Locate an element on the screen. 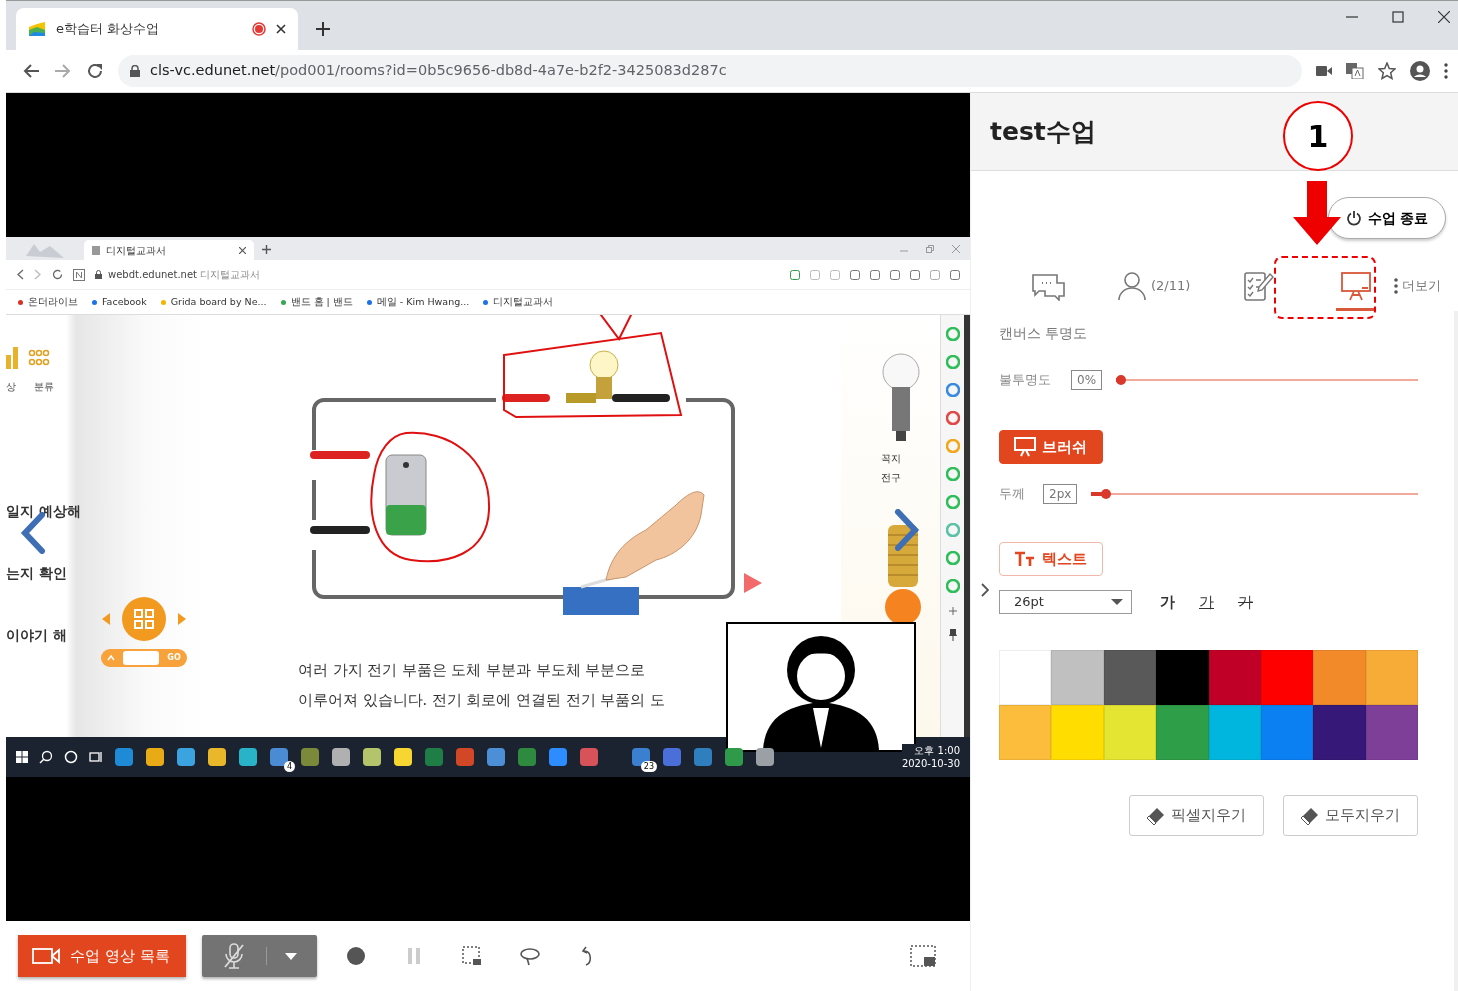  star-icon is located at coordinates (1387, 71).